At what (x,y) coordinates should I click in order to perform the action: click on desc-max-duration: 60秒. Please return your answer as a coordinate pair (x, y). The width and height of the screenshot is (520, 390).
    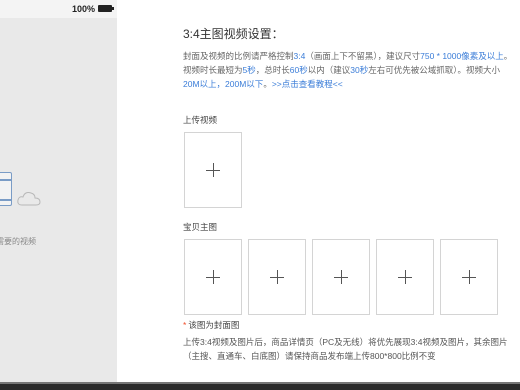
    Looking at the image, I should click on (298, 70).